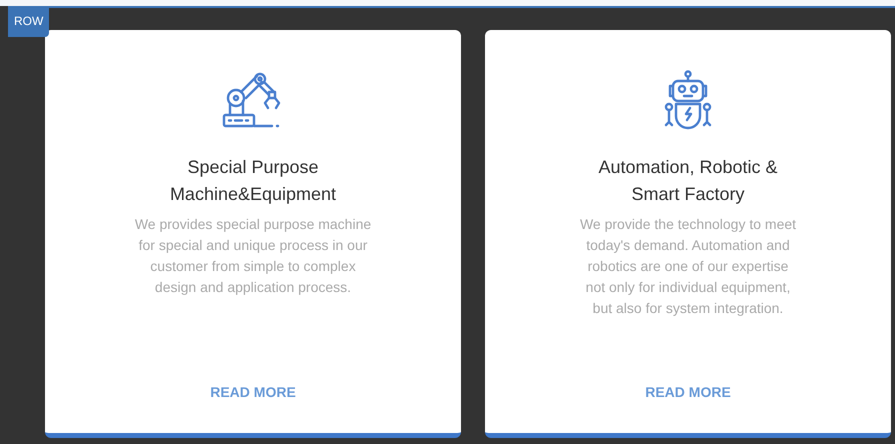 The height and width of the screenshot is (444, 895). Describe the element at coordinates (688, 266) in the screenshot. I see `card-description: We provide the technology to meet today's demand. Automation and robotics are one of our expertise not only for individual equipment, but also for system integration.` at that location.